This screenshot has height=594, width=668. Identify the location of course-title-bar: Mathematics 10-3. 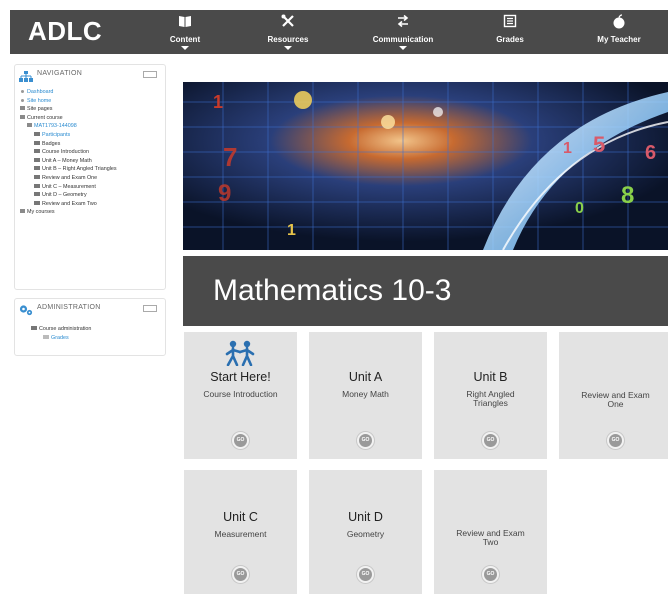
(425, 291).